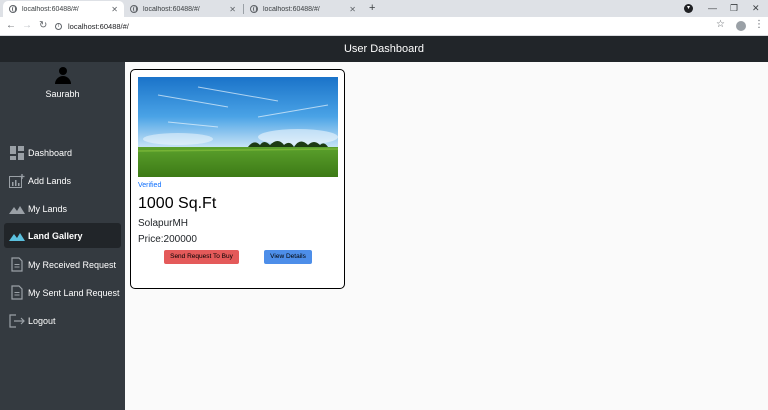 This screenshot has width=768, height=410. I want to click on sidebar-item-add-lands: Add Lands, so click(62, 180).